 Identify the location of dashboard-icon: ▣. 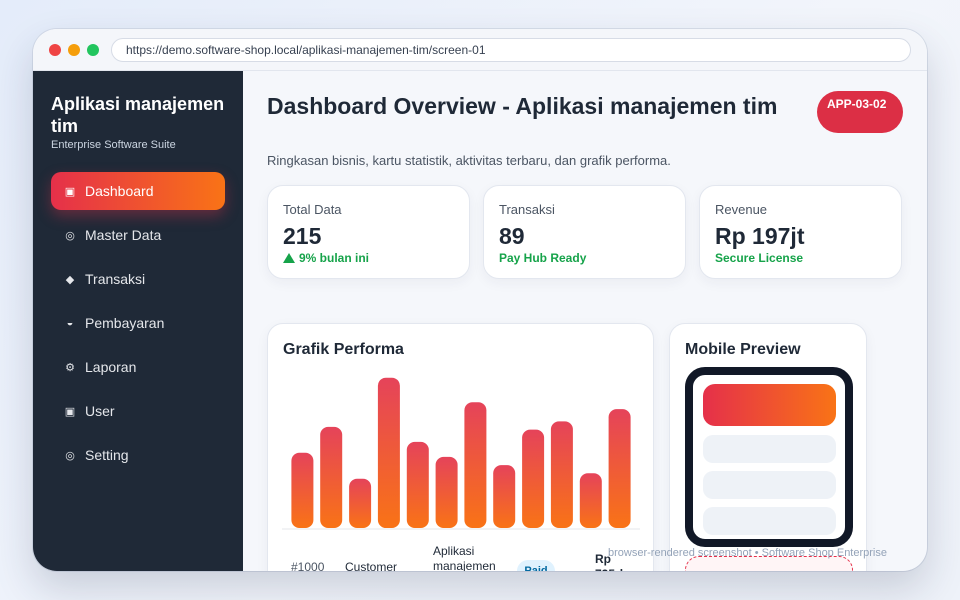
(70, 191).